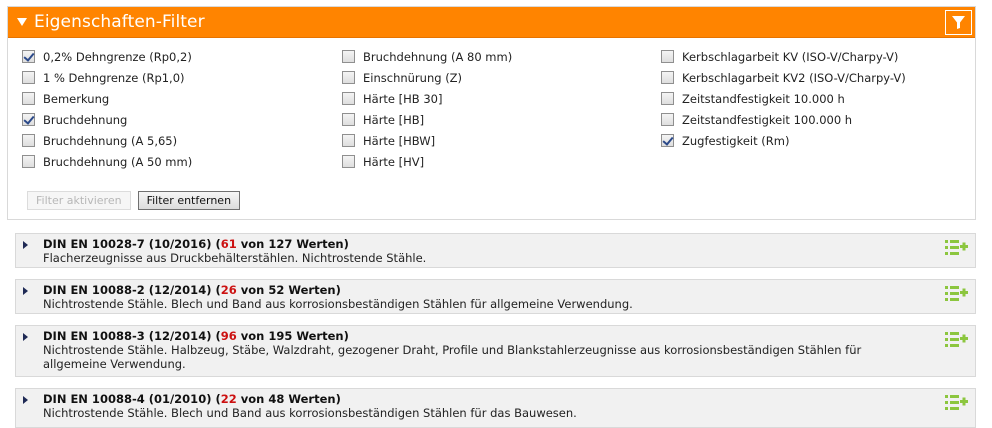  I want to click on funnel-icon, so click(958, 22).